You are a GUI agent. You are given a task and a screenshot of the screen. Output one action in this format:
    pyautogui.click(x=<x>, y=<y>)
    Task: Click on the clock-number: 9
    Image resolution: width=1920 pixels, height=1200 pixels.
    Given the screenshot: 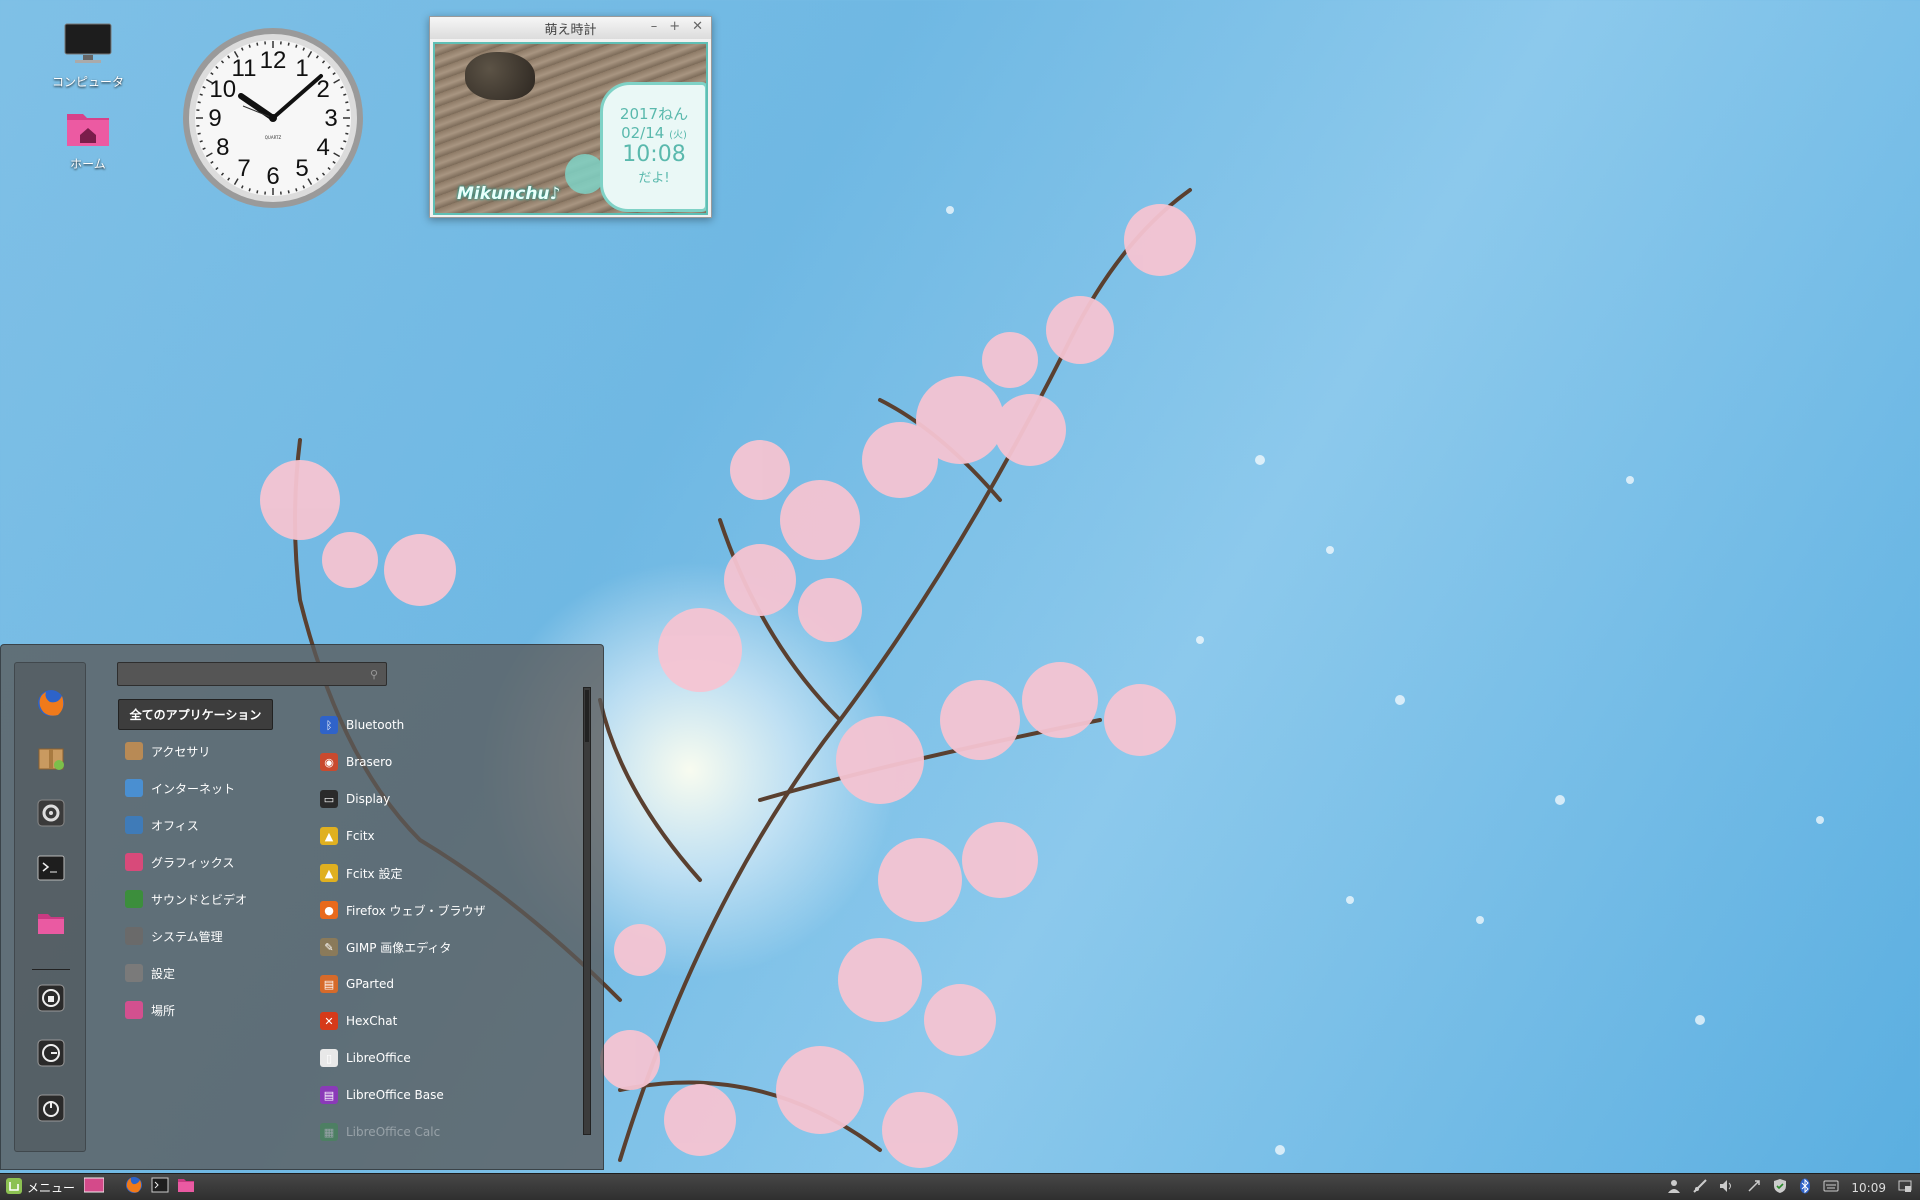 What is the action you would take?
    pyautogui.click(x=214, y=118)
    